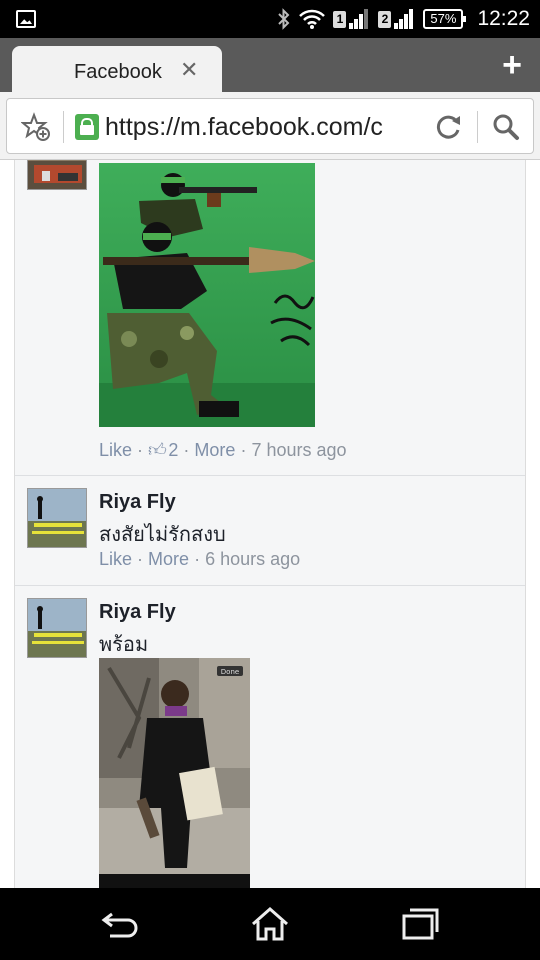 The height and width of the screenshot is (960, 540). I want to click on status-icons: 1 2 57% 12:22, so click(403, 19).